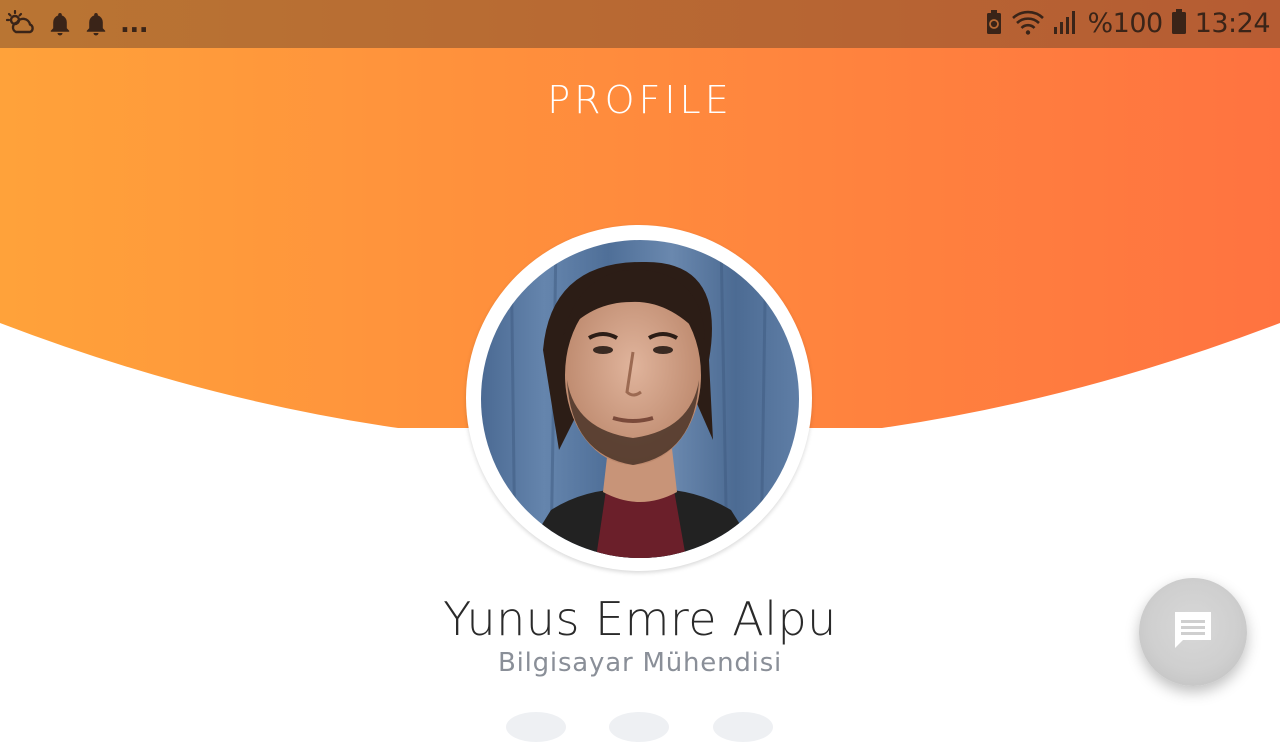  Describe the element at coordinates (20, 25) in the screenshot. I see `weather-icon` at that location.